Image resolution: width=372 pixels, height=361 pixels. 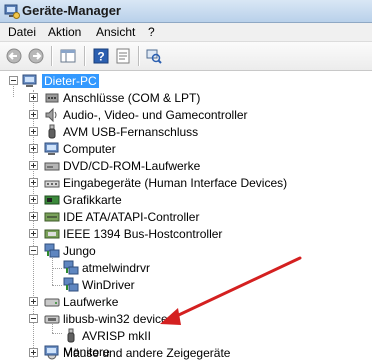 What do you see at coordinates (116, 336) in the screenshot?
I see `tree-item-label: AVRISP mkII` at bounding box center [116, 336].